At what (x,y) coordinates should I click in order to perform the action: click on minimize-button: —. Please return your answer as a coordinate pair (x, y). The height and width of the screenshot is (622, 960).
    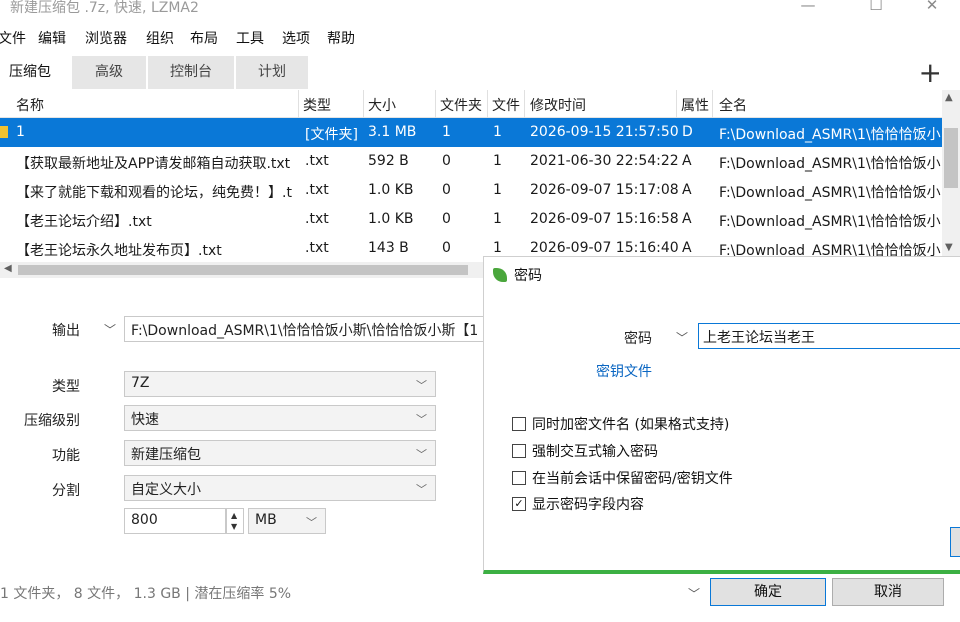
    Looking at the image, I should click on (808, 8).